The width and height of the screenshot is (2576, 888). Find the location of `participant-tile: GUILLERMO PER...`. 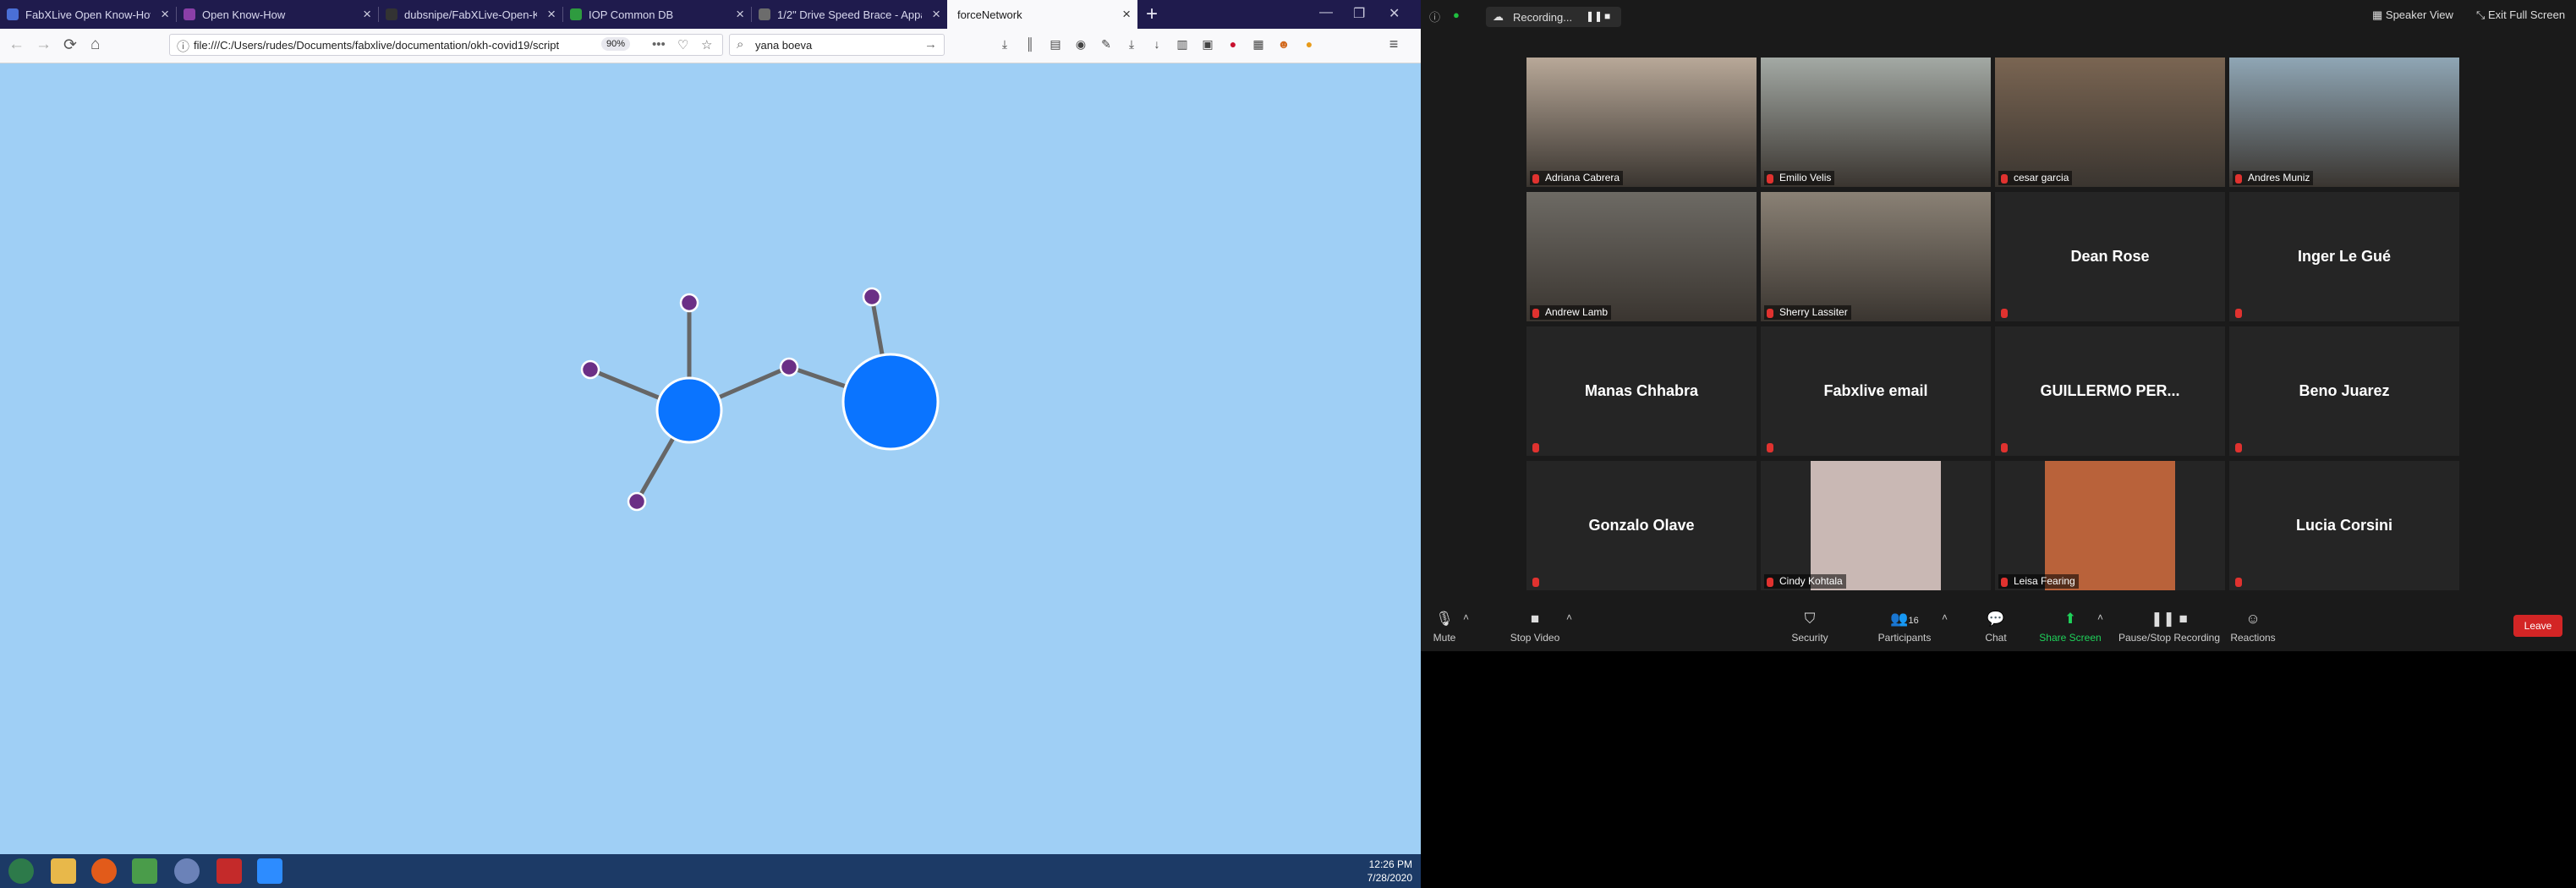

participant-tile: GUILLERMO PER... is located at coordinates (2110, 391).